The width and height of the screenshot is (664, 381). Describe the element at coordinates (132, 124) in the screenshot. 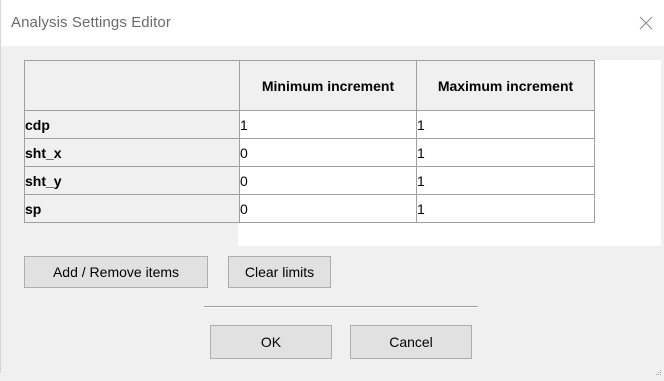

I see `row-header-cdp: cdp` at that location.